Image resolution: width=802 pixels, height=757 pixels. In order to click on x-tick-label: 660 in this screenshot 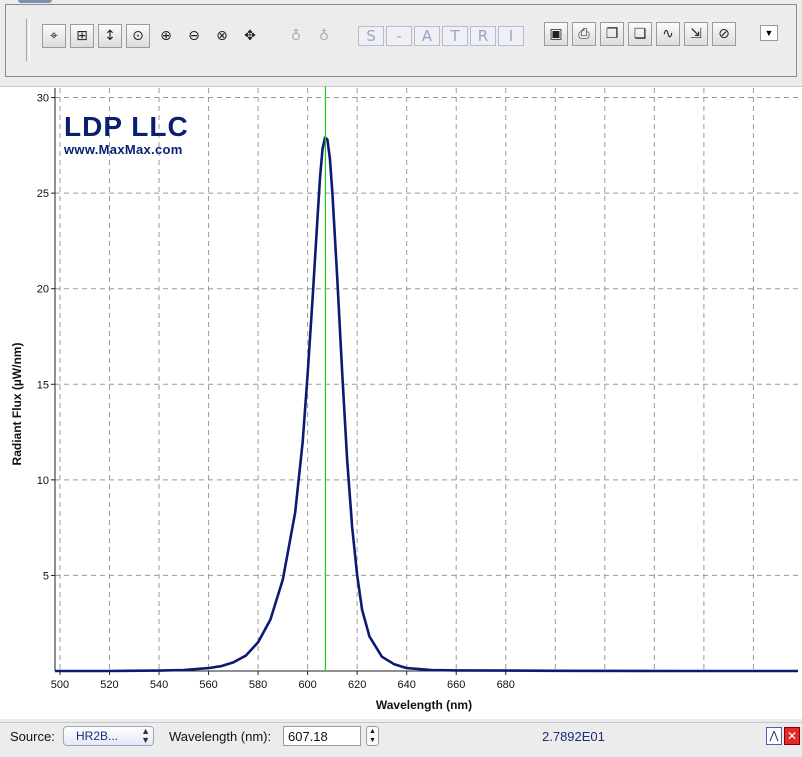, I will do `click(456, 685)`.